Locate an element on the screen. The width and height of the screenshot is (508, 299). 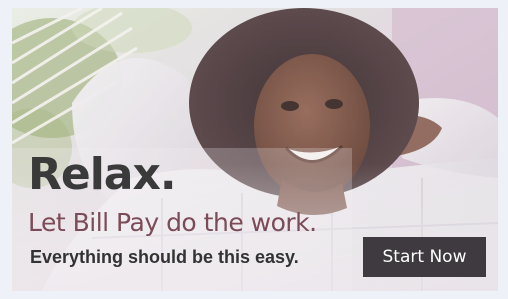
subheadline: Let Bill Pay do the work. is located at coordinates (172, 222).